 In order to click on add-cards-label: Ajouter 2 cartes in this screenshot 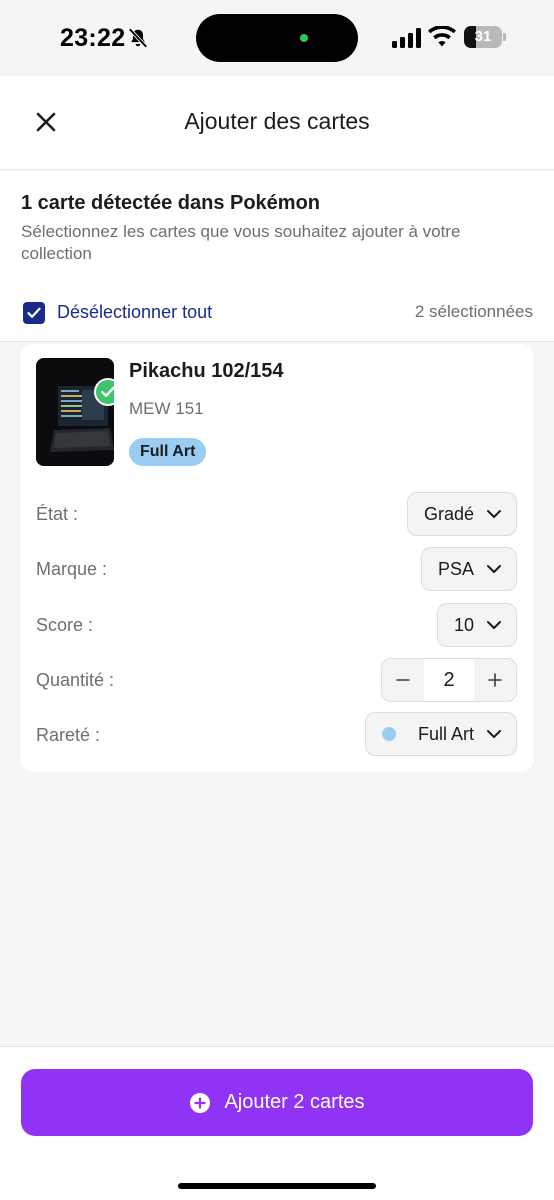, I will do `click(294, 1102)`.